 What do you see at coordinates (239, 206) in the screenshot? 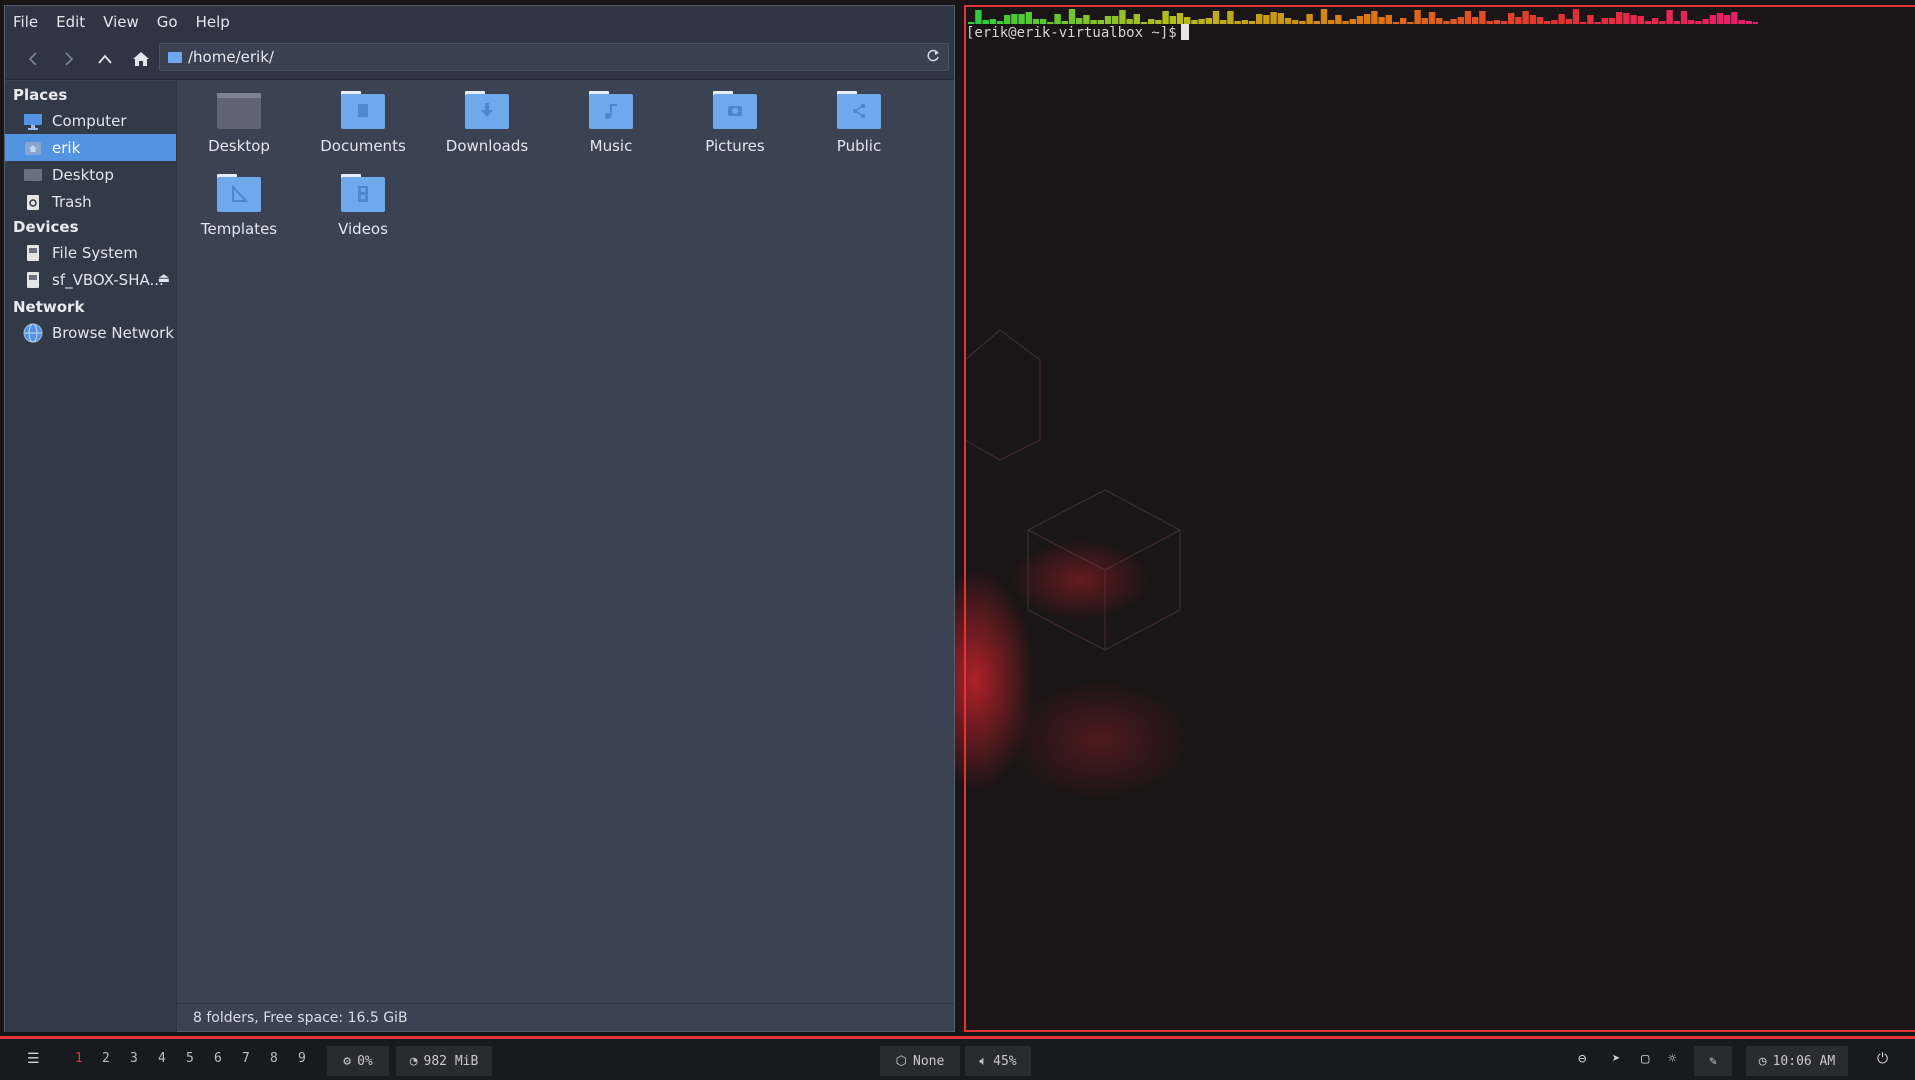
I see `file-item: Templates` at bounding box center [239, 206].